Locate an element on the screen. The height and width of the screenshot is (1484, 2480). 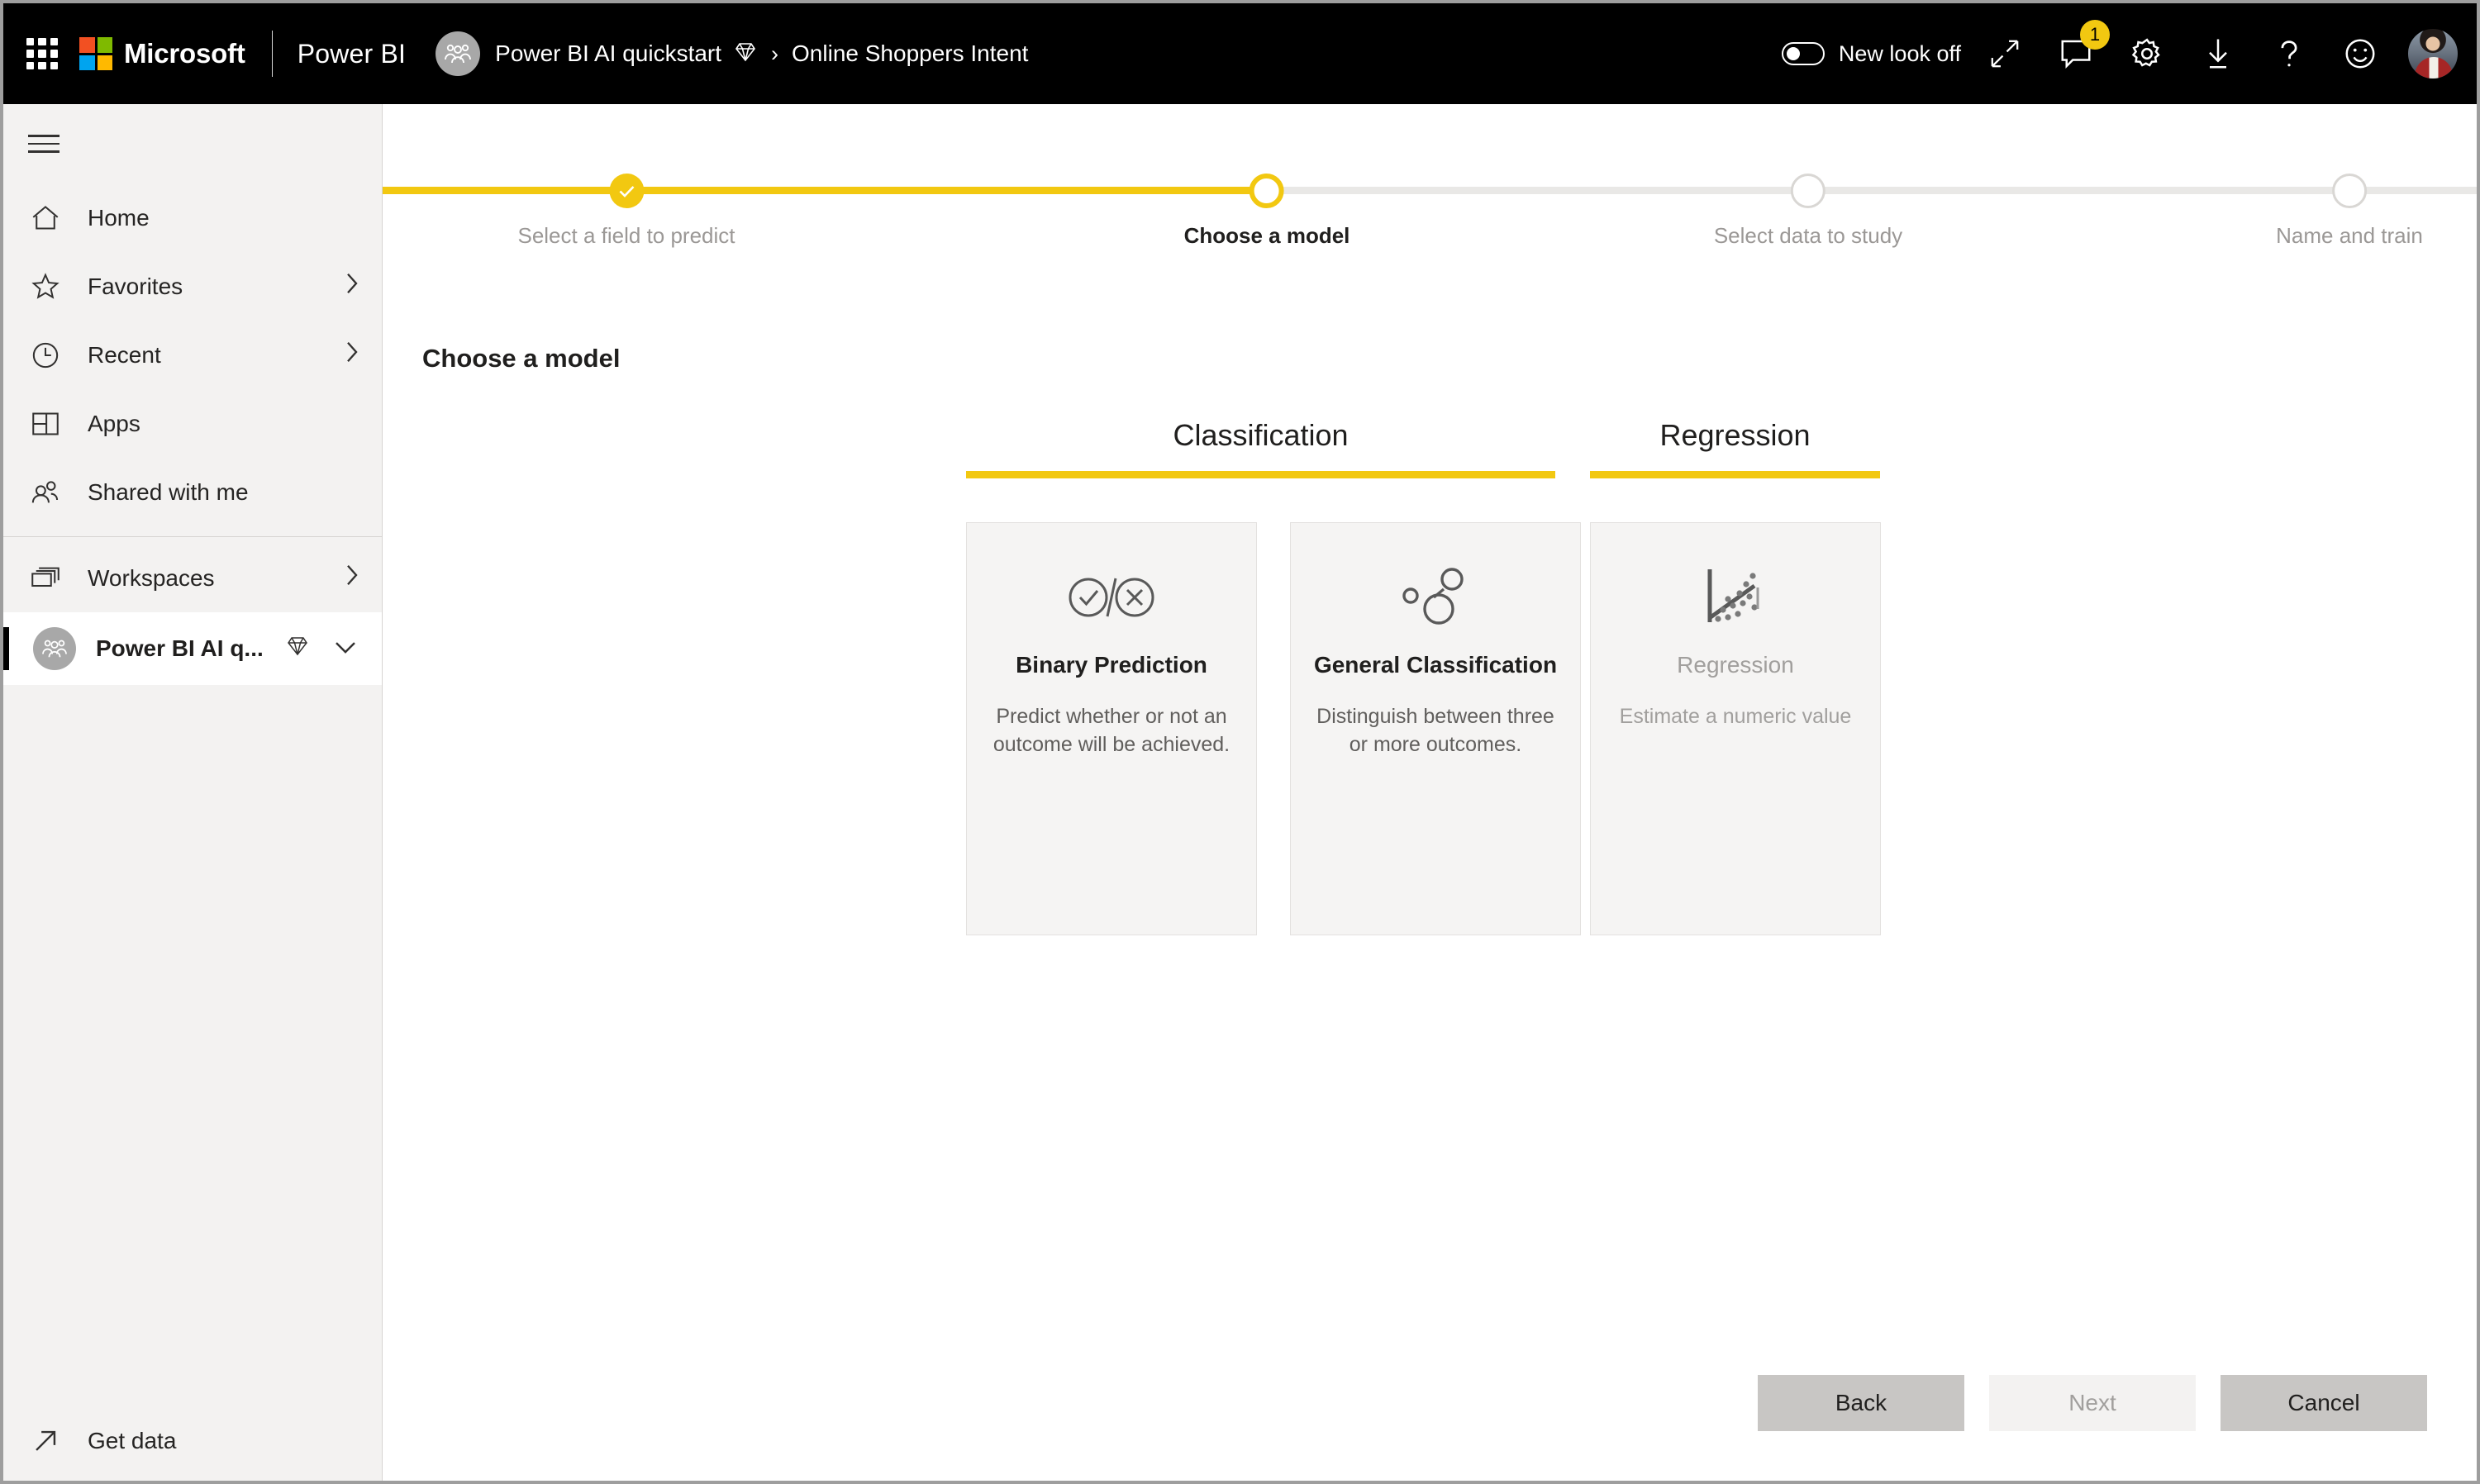
step-label: Choose a model is located at coordinates (1266, 235).